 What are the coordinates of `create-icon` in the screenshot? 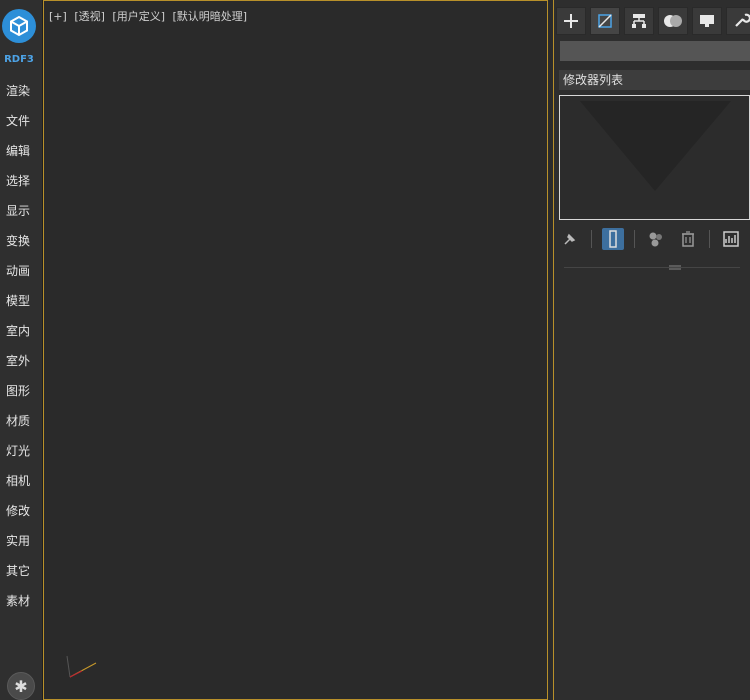 It's located at (571, 21).